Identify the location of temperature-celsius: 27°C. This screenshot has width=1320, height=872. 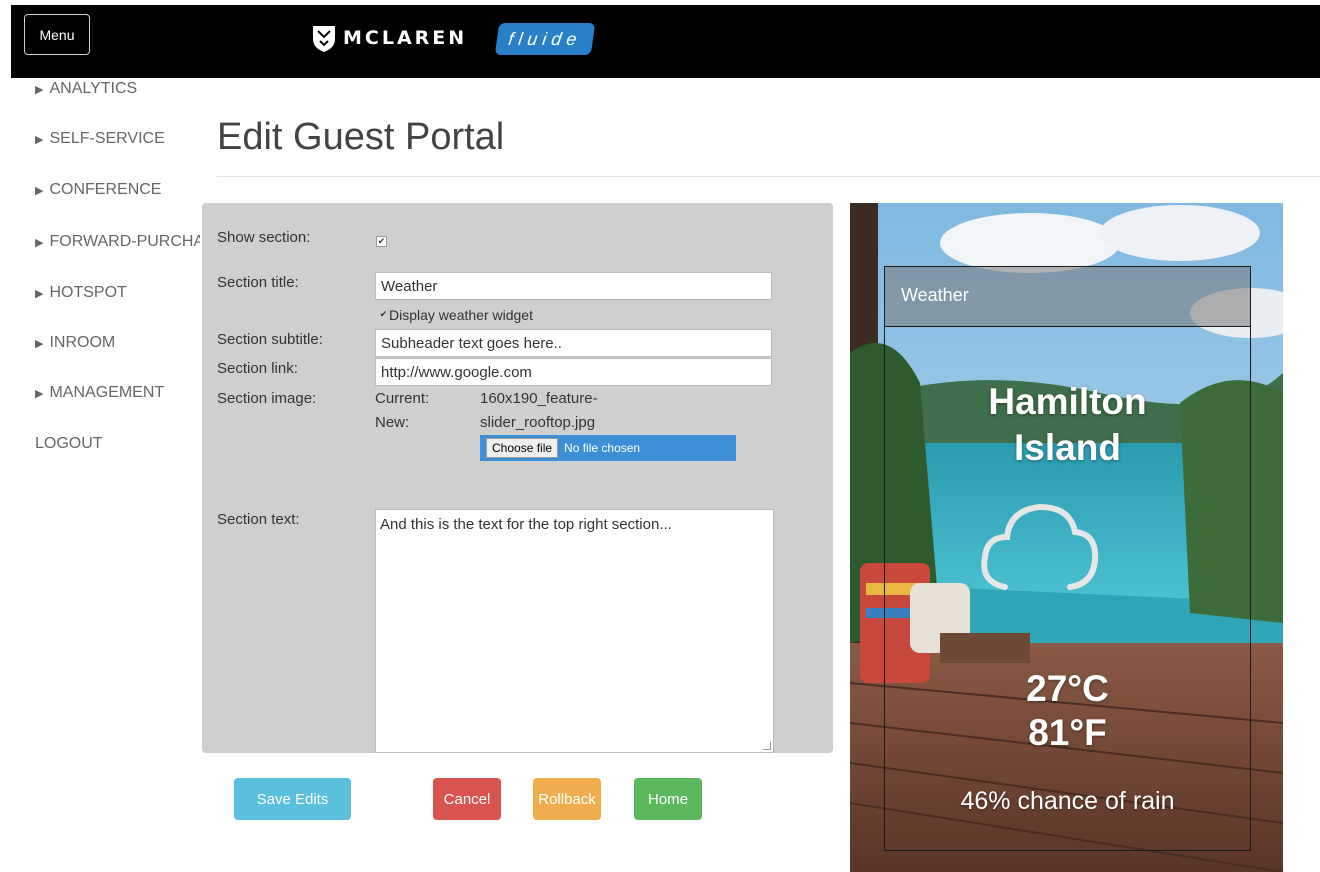
(1067, 688).